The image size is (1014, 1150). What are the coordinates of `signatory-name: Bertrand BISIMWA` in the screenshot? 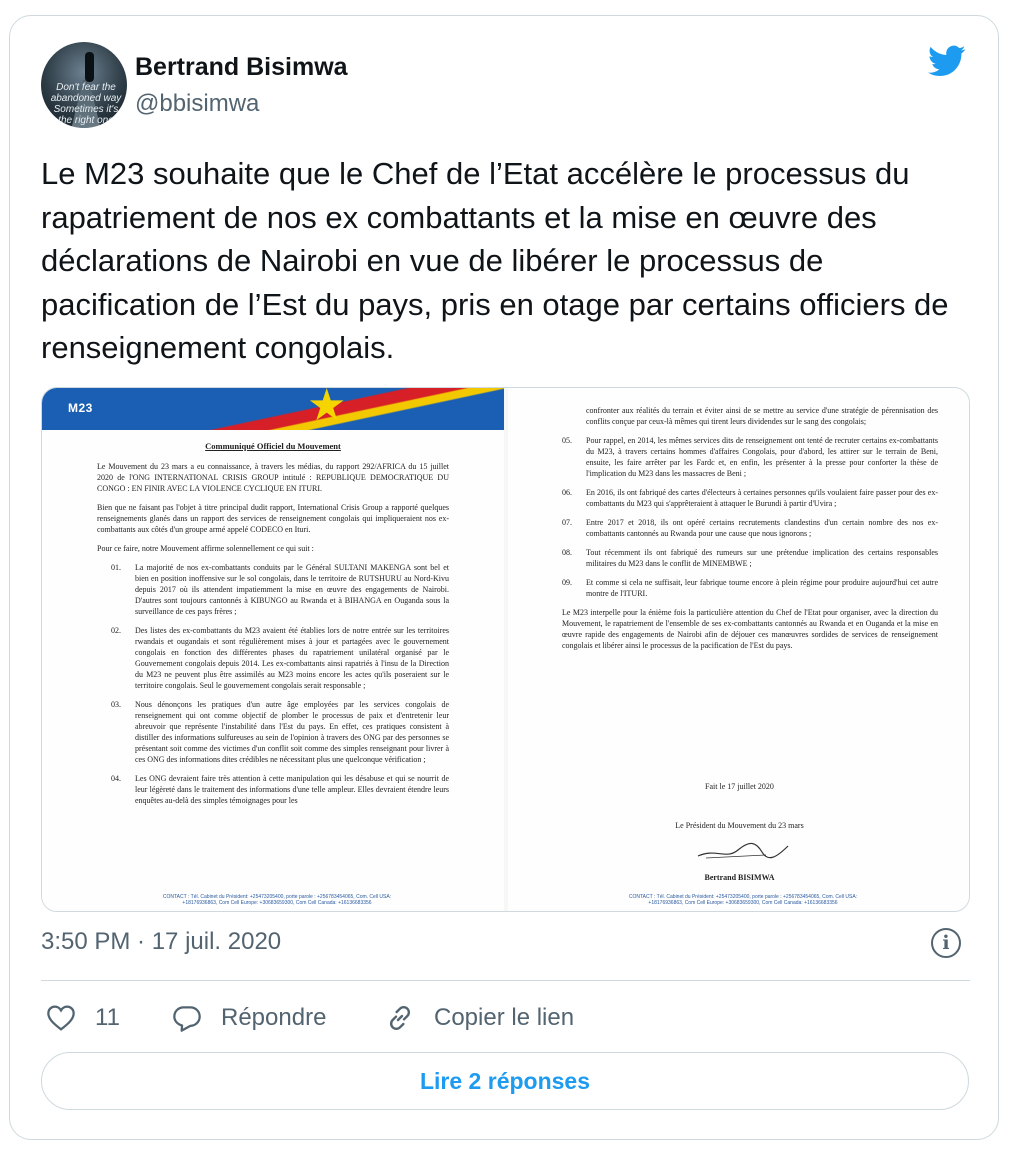 It's located at (739, 877).